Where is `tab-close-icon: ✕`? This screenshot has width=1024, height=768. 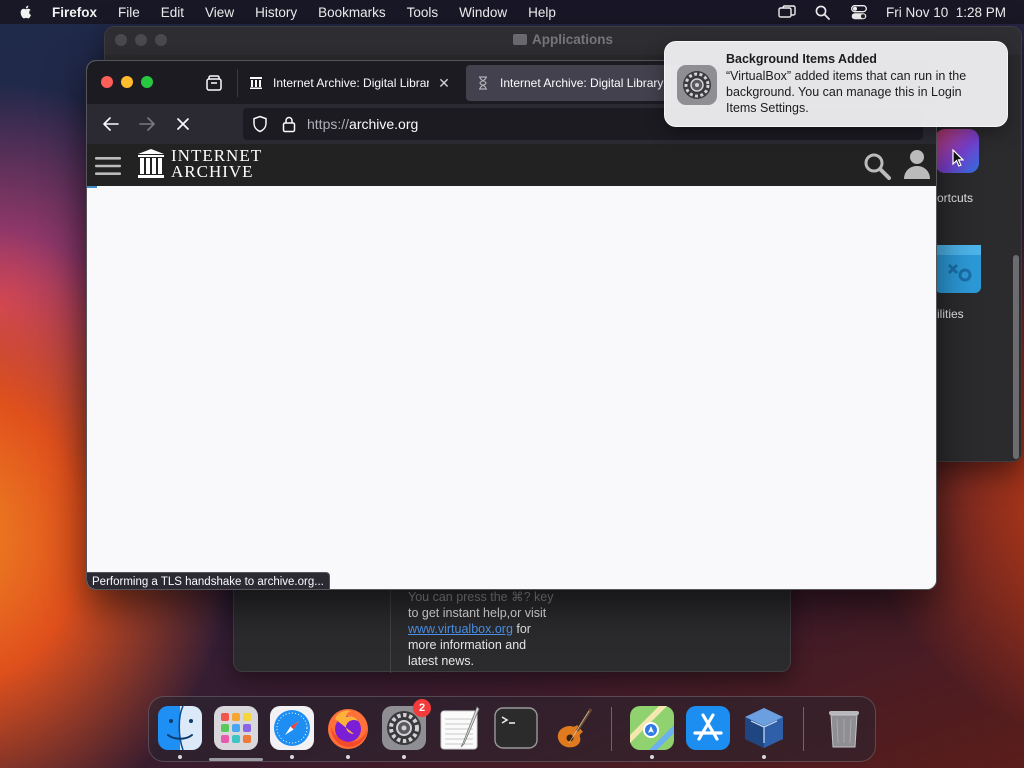 tab-close-icon: ✕ is located at coordinates (444, 83).